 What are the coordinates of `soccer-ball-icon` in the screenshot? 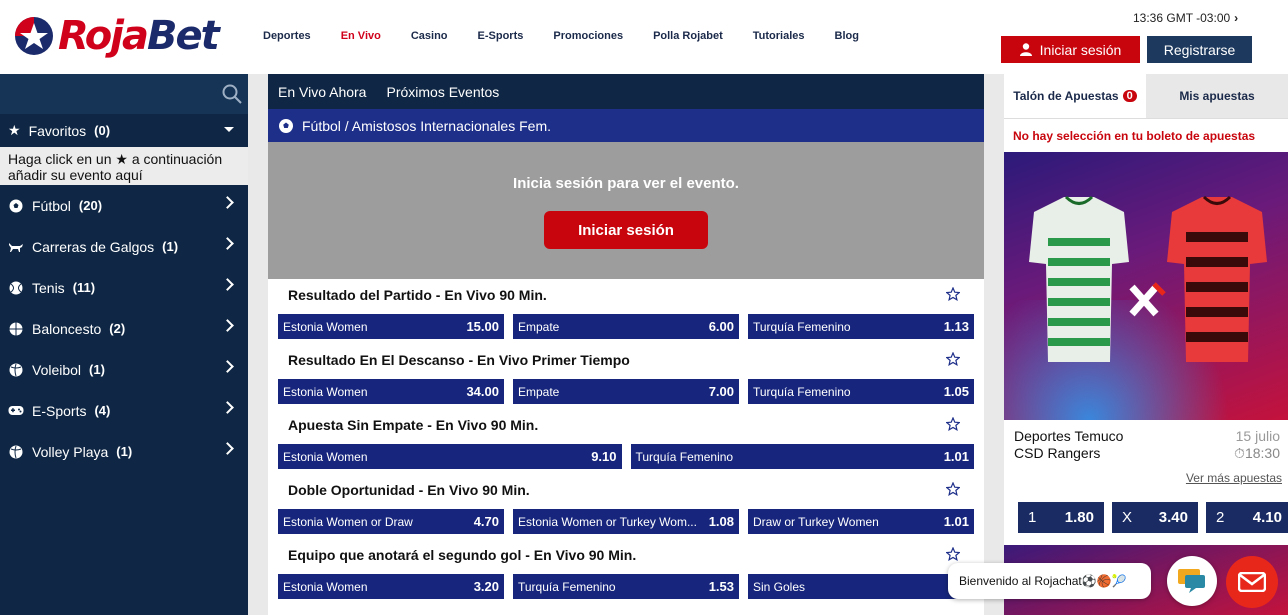 It's located at (286, 125).